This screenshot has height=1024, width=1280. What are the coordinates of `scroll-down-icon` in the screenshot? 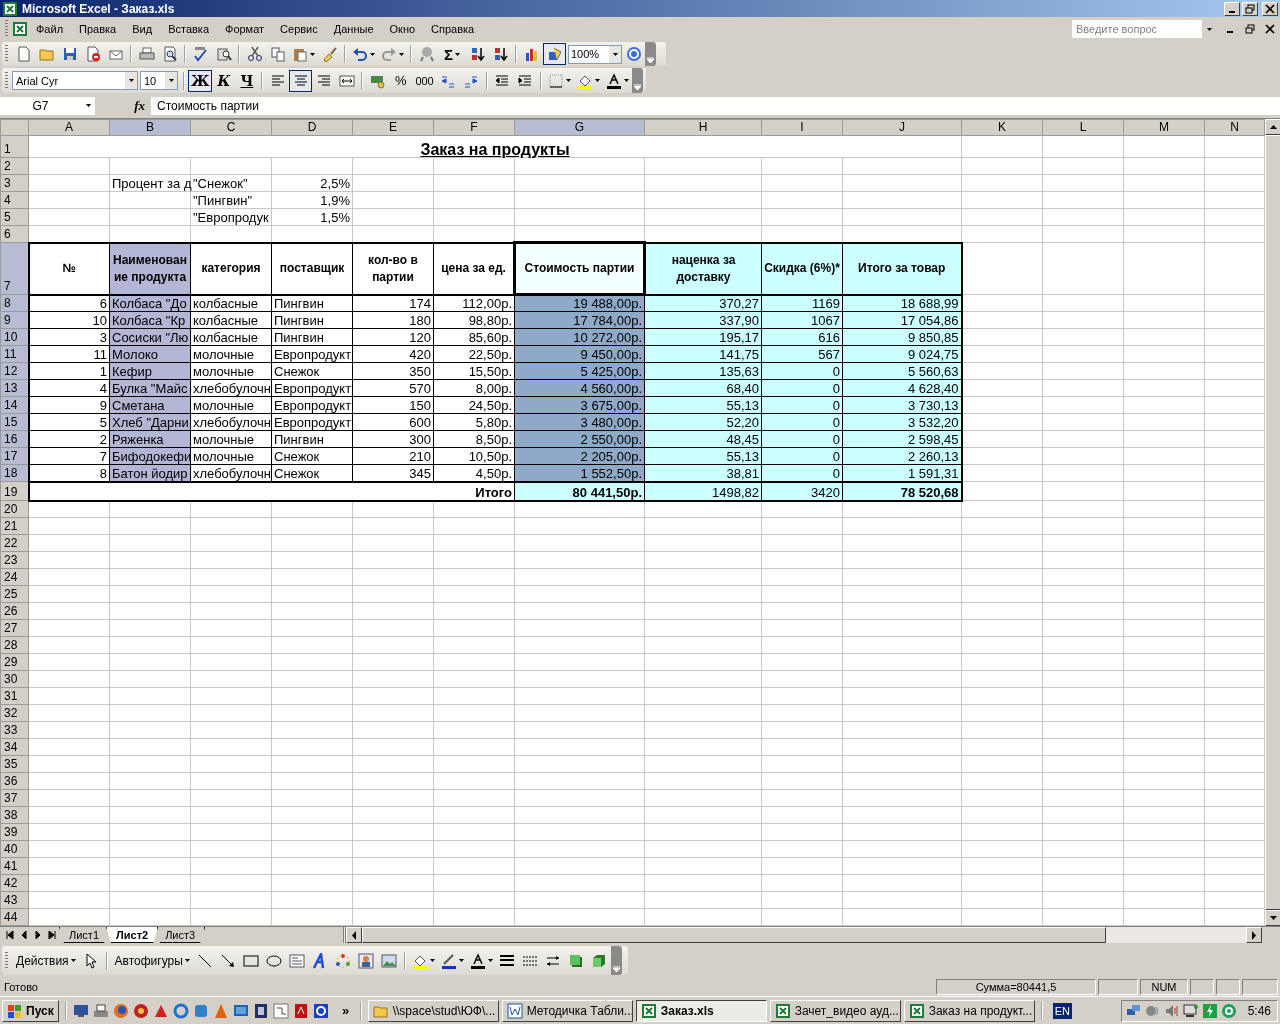 It's located at (1272, 918).